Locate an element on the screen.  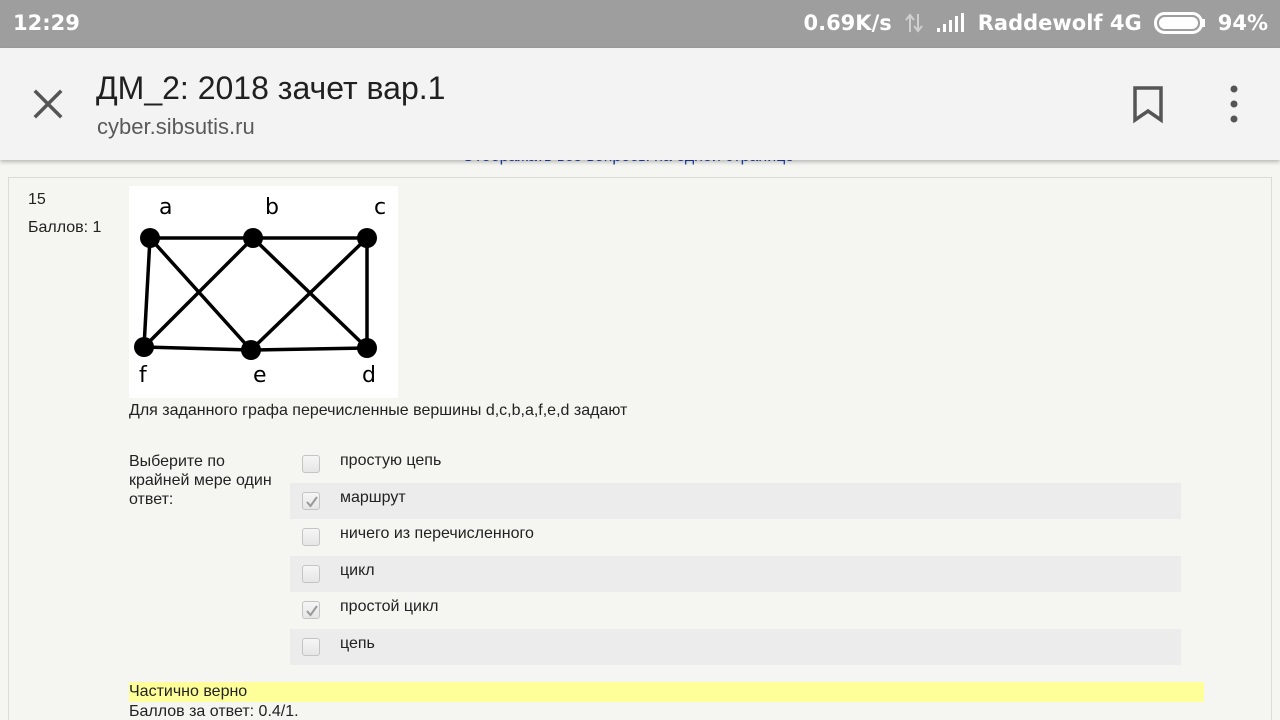
edge-d-e is located at coordinates (309, 349).